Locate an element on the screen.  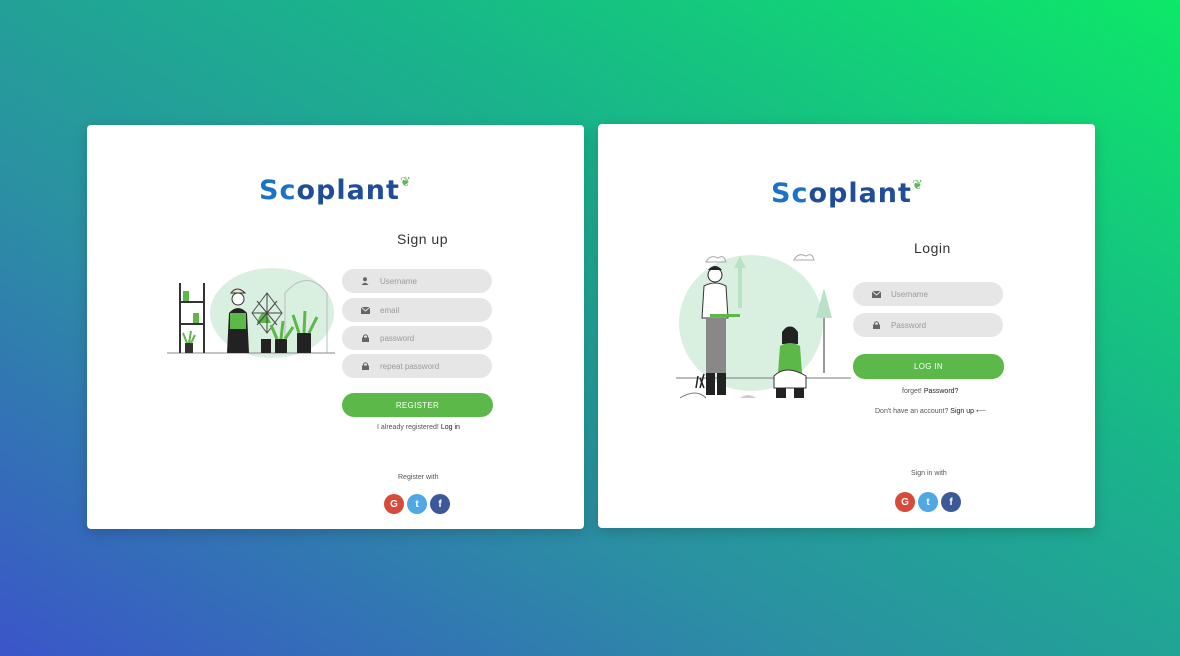
sign-in-with-label: Sign in with is located at coordinates (929, 473).